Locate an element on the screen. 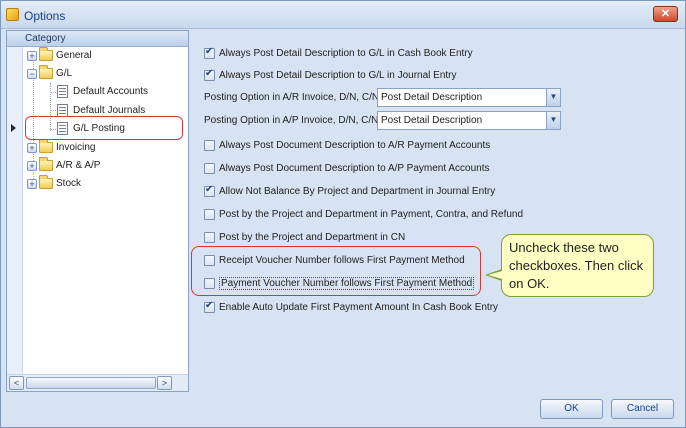 The width and height of the screenshot is (686, 428). tree-item-label: Default Journals is located at coordinates (109, 110).